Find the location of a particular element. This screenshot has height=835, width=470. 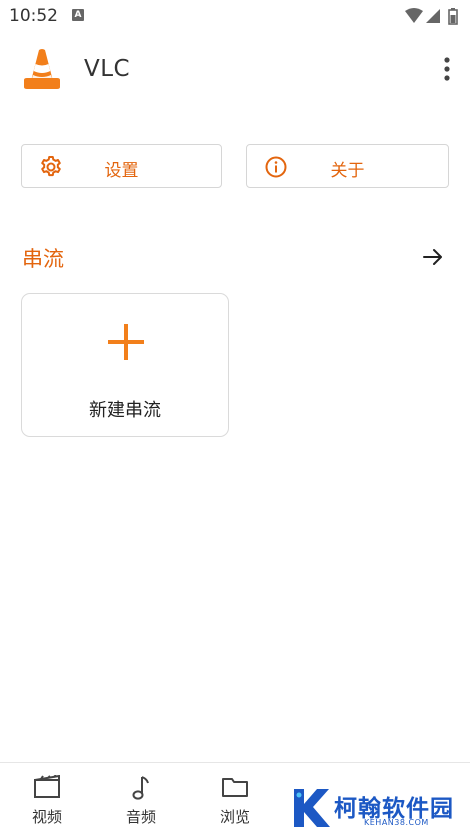

section-title-streams: 串流 is located at coordinates (43, 259).